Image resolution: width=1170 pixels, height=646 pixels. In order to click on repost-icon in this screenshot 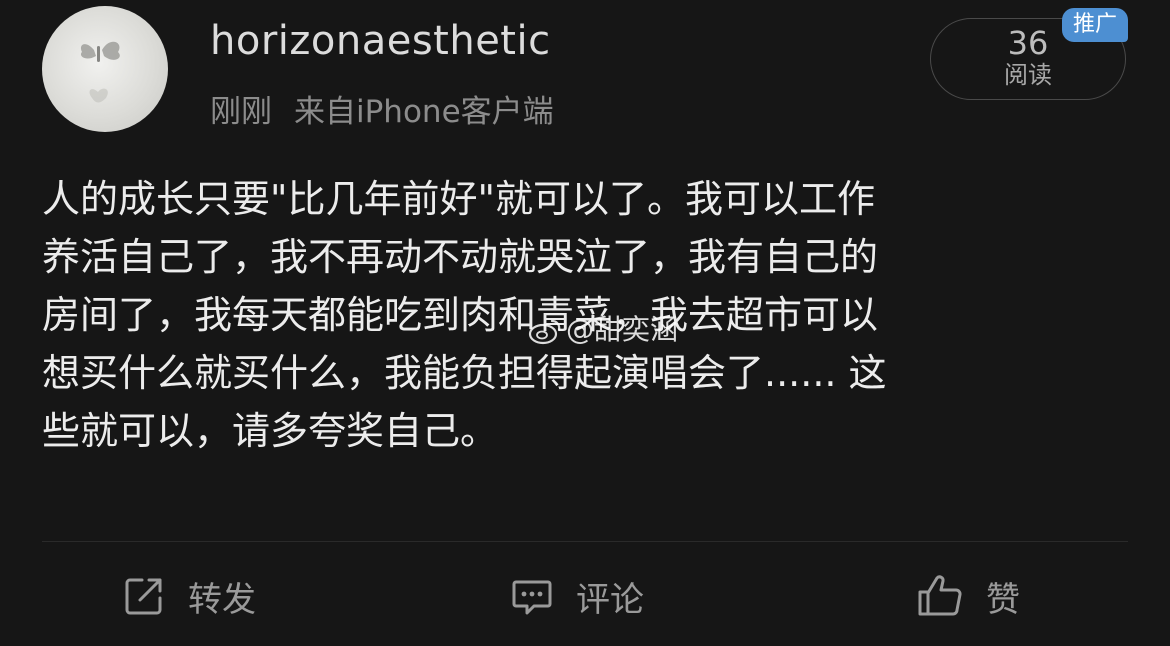, I will do `click(143, 596)`.